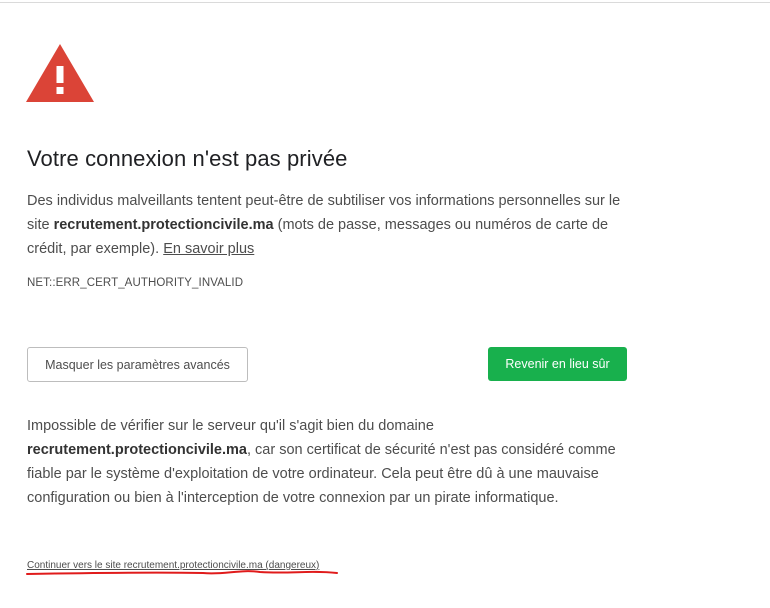 The height and width of the screenshot is (608, 770). I want to click on learn-more-link: En savoir plus, so click(208, 249).